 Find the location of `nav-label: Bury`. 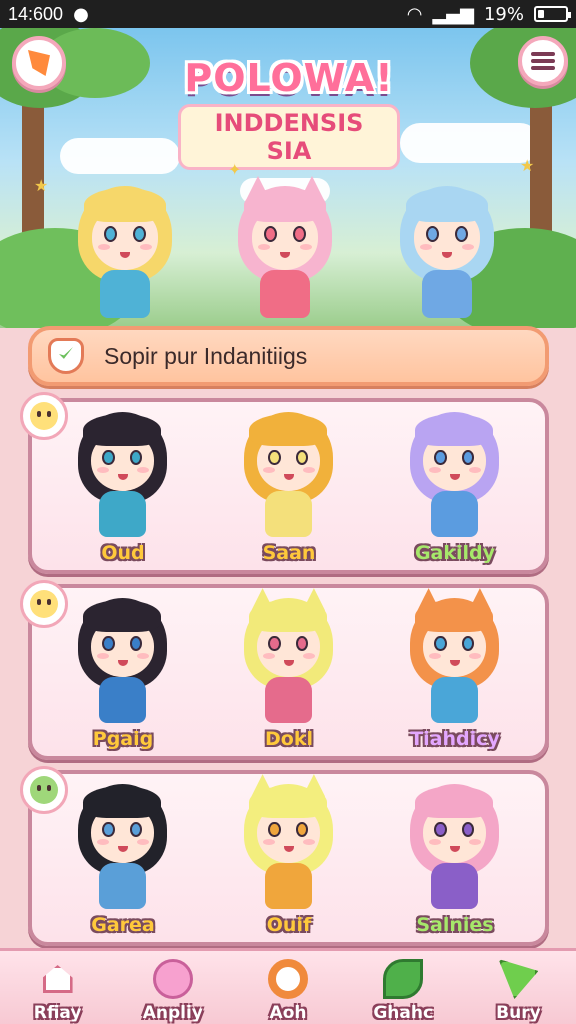

nav-label: Bury is located at coordinates (518, 1013).